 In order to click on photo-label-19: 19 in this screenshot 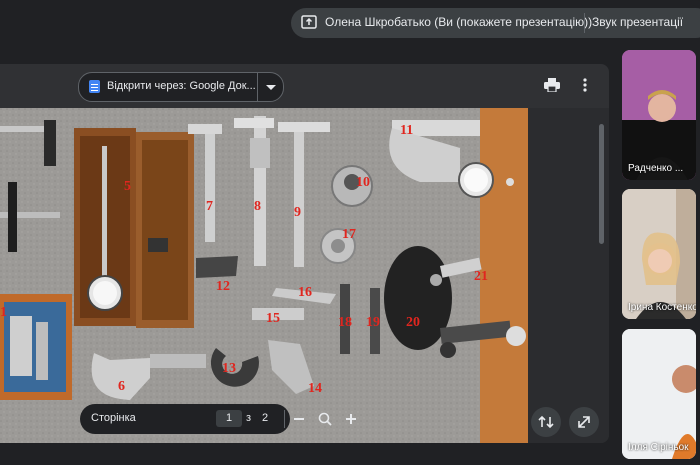, I will do `click(373, 322)`.